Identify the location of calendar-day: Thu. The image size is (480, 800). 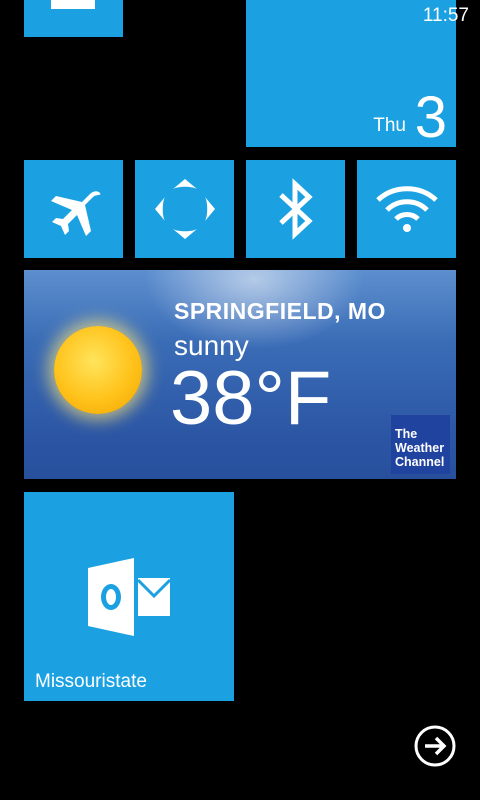
(389, 125).